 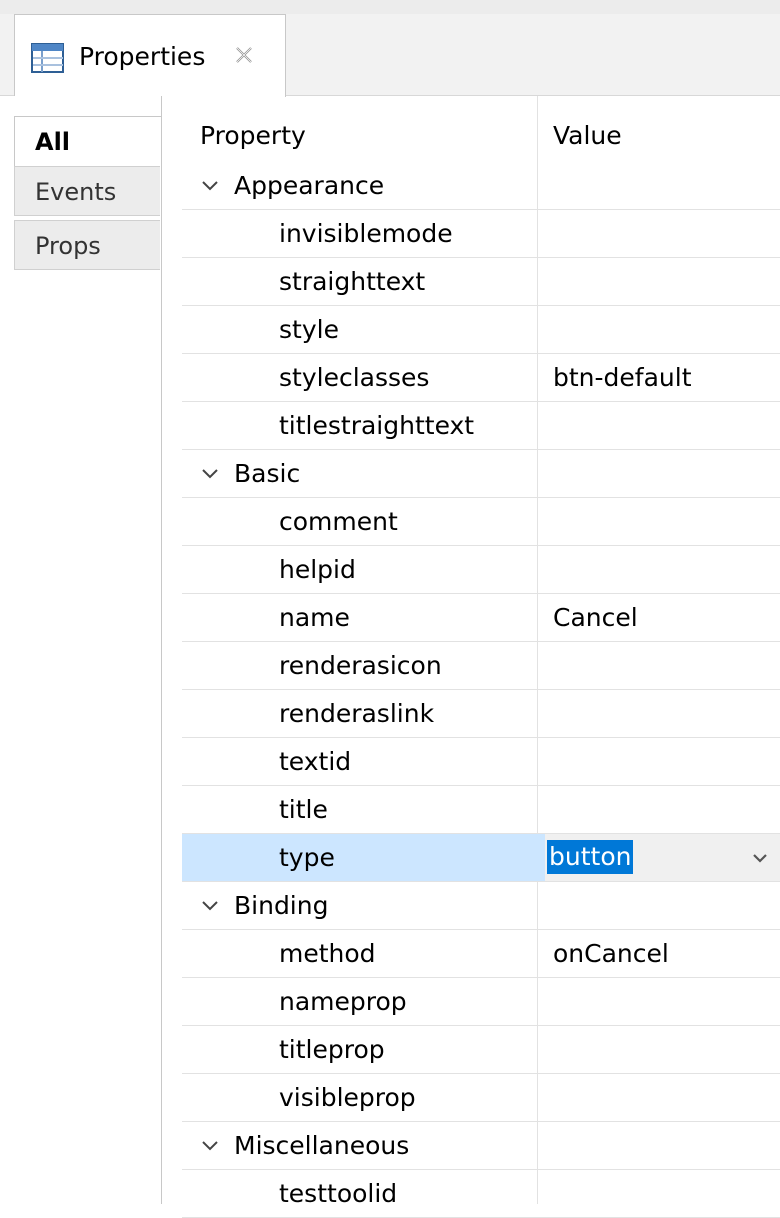 I want to click on property-name: invisiblemode, so click(x=366, y=233).